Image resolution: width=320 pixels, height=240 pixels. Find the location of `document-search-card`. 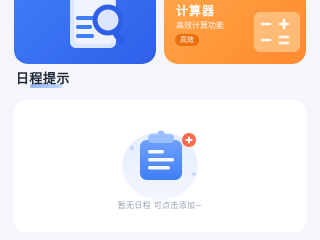

document-search-card is located at coordinates (85, 32).